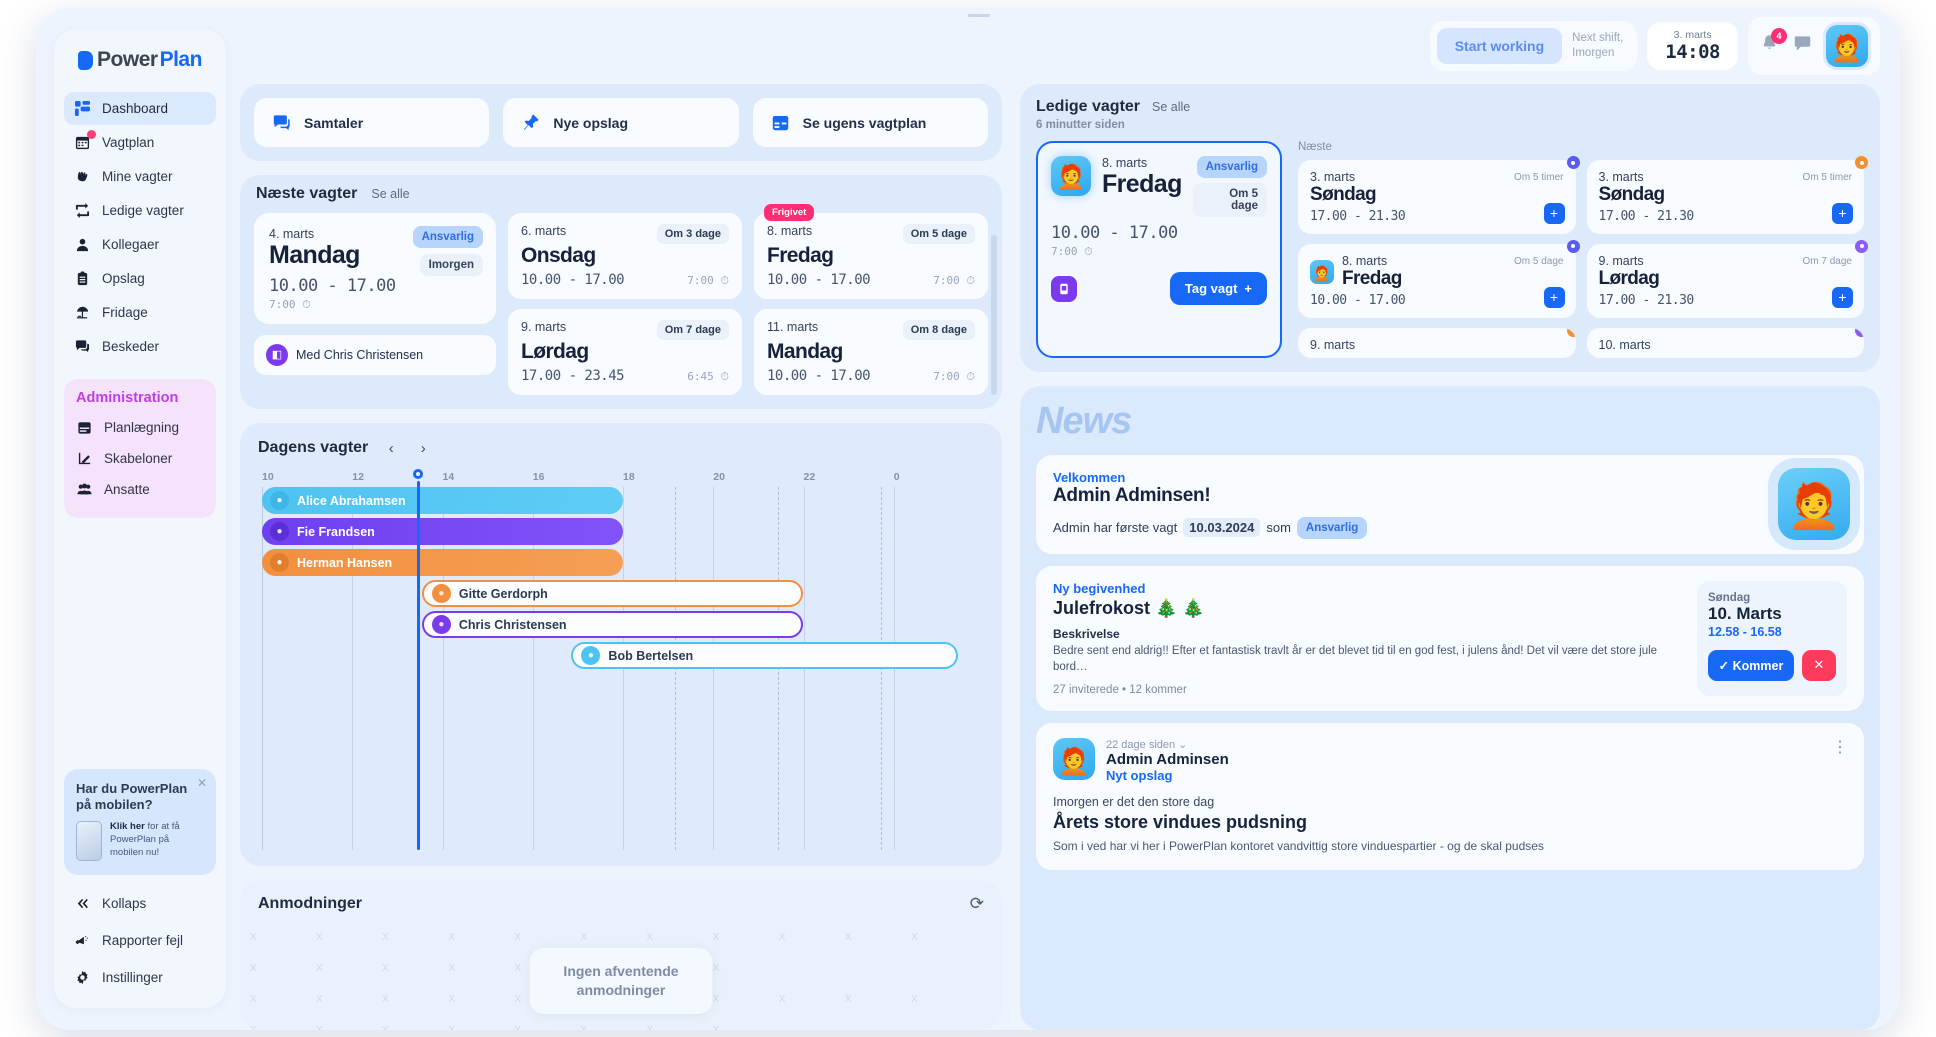 This screenshot has height=1037, width=1936. I want to click on gantt-bar: ● Chris Christensen, so click(612, 625).